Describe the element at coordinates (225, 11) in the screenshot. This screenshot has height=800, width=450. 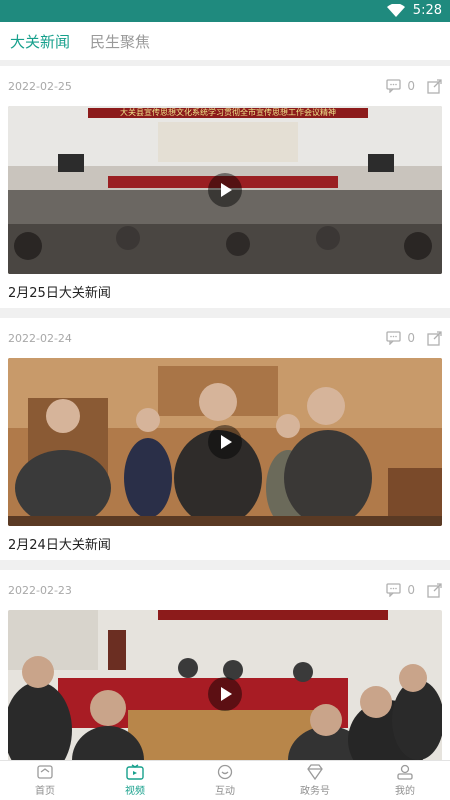
I see `status-bar: 5:28` at that location.